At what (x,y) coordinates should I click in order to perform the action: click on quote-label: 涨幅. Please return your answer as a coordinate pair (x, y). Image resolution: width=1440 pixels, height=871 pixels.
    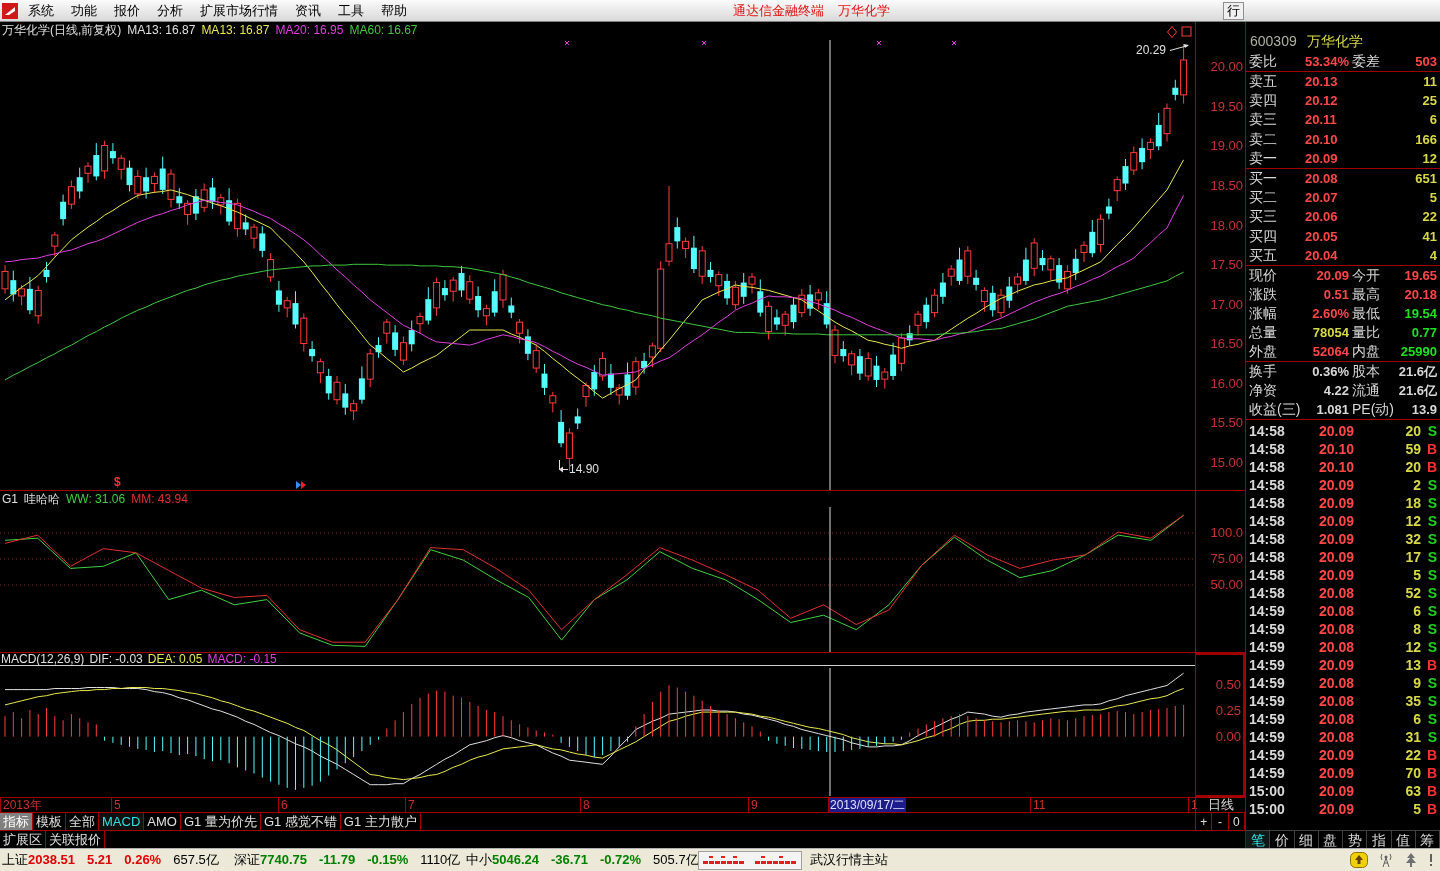
    Looking at the image, I should click on (1263, 313).